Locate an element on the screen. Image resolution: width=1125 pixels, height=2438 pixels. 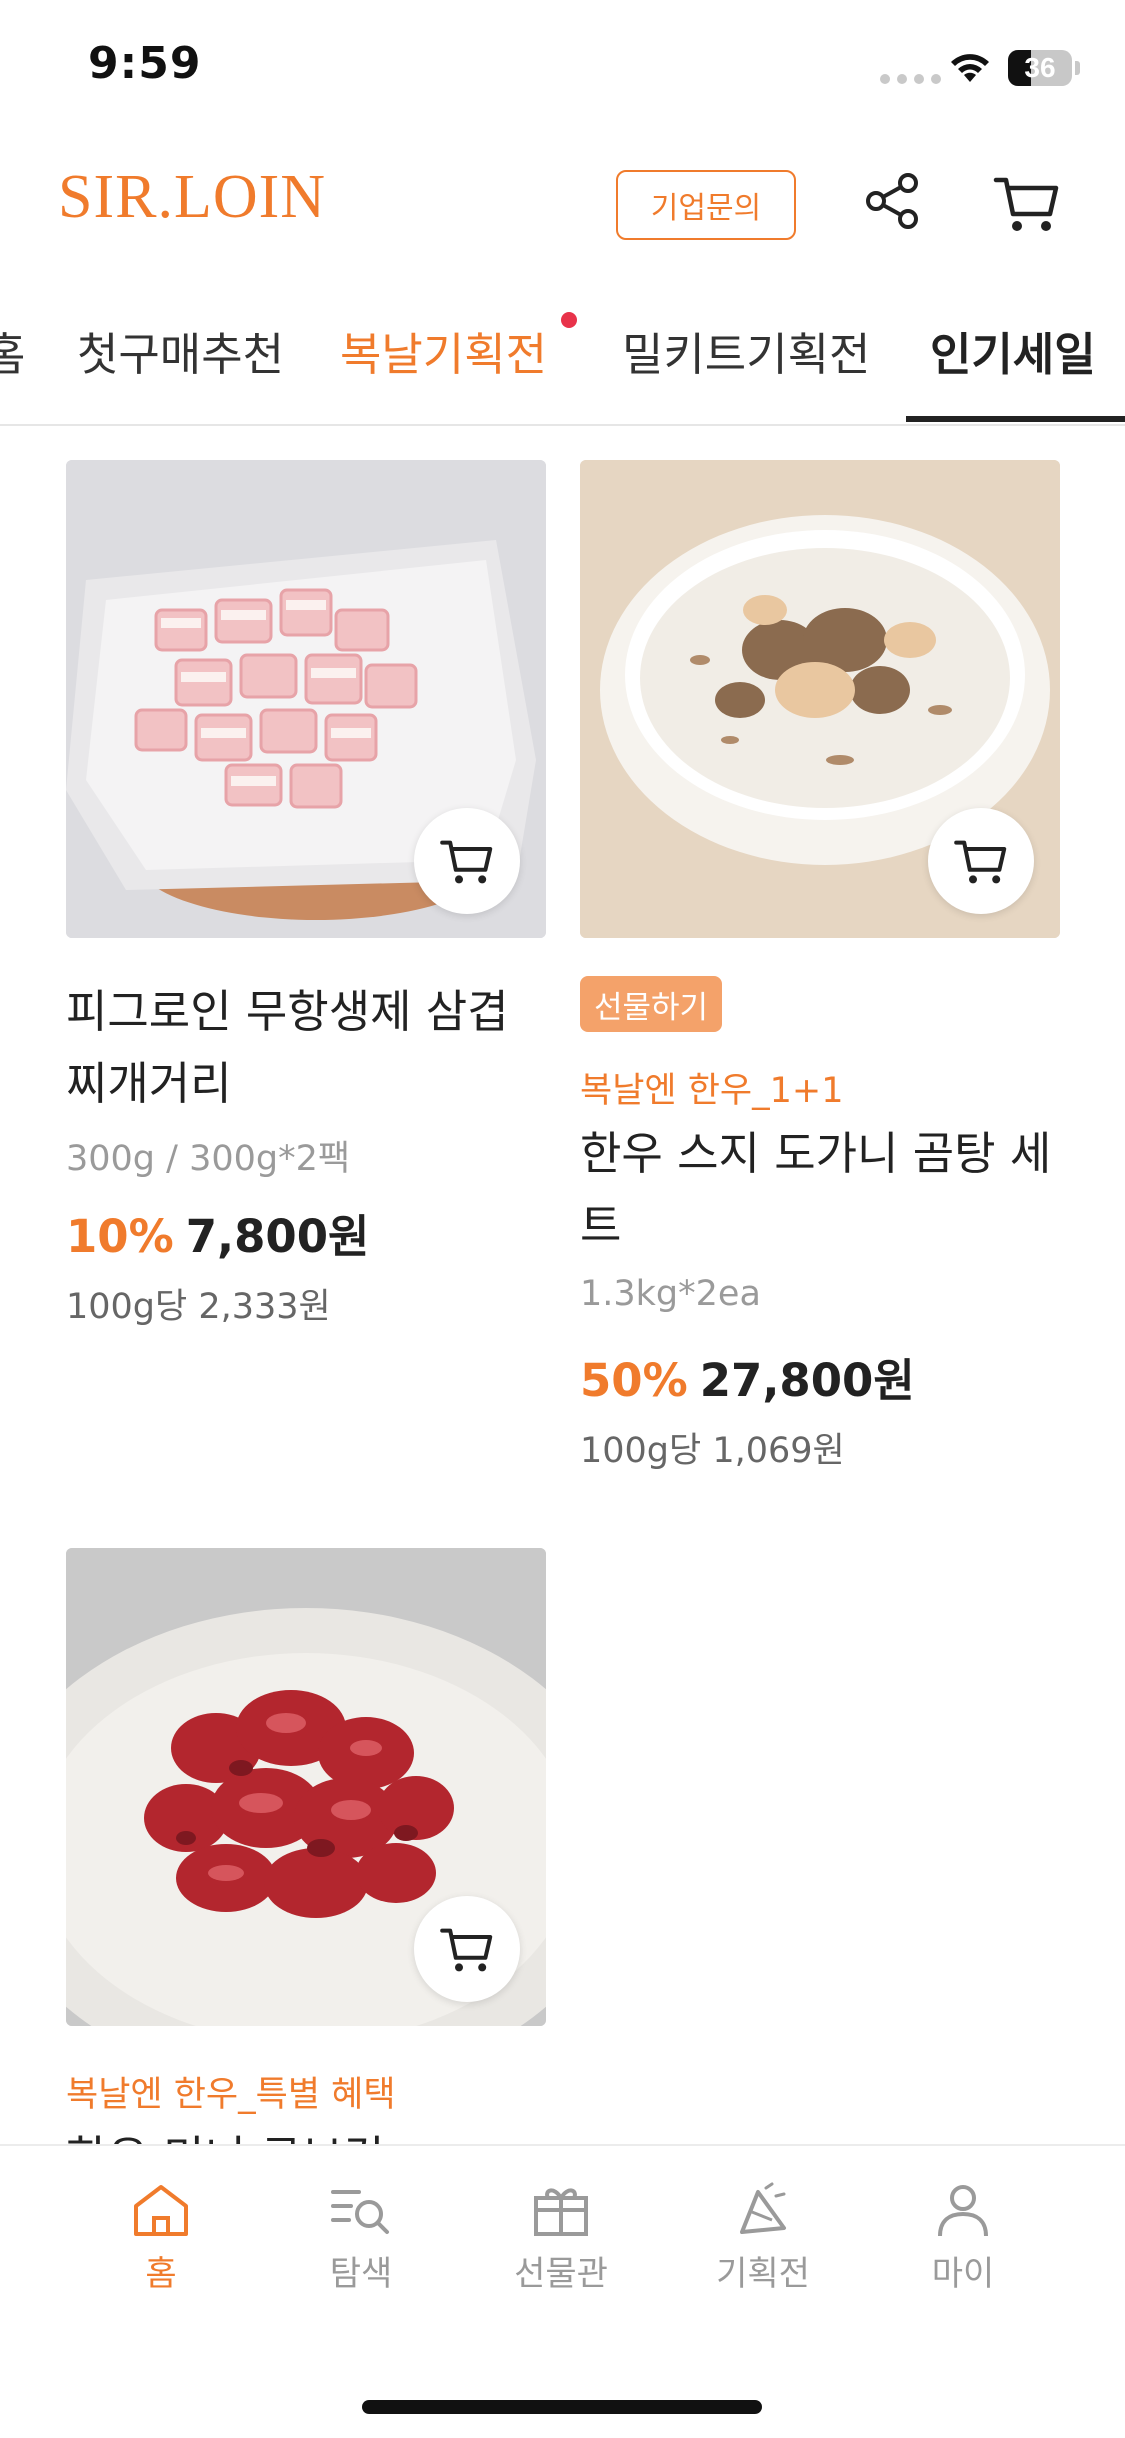
nav-explore: 탐색 is located at coordinates (361, 2238).